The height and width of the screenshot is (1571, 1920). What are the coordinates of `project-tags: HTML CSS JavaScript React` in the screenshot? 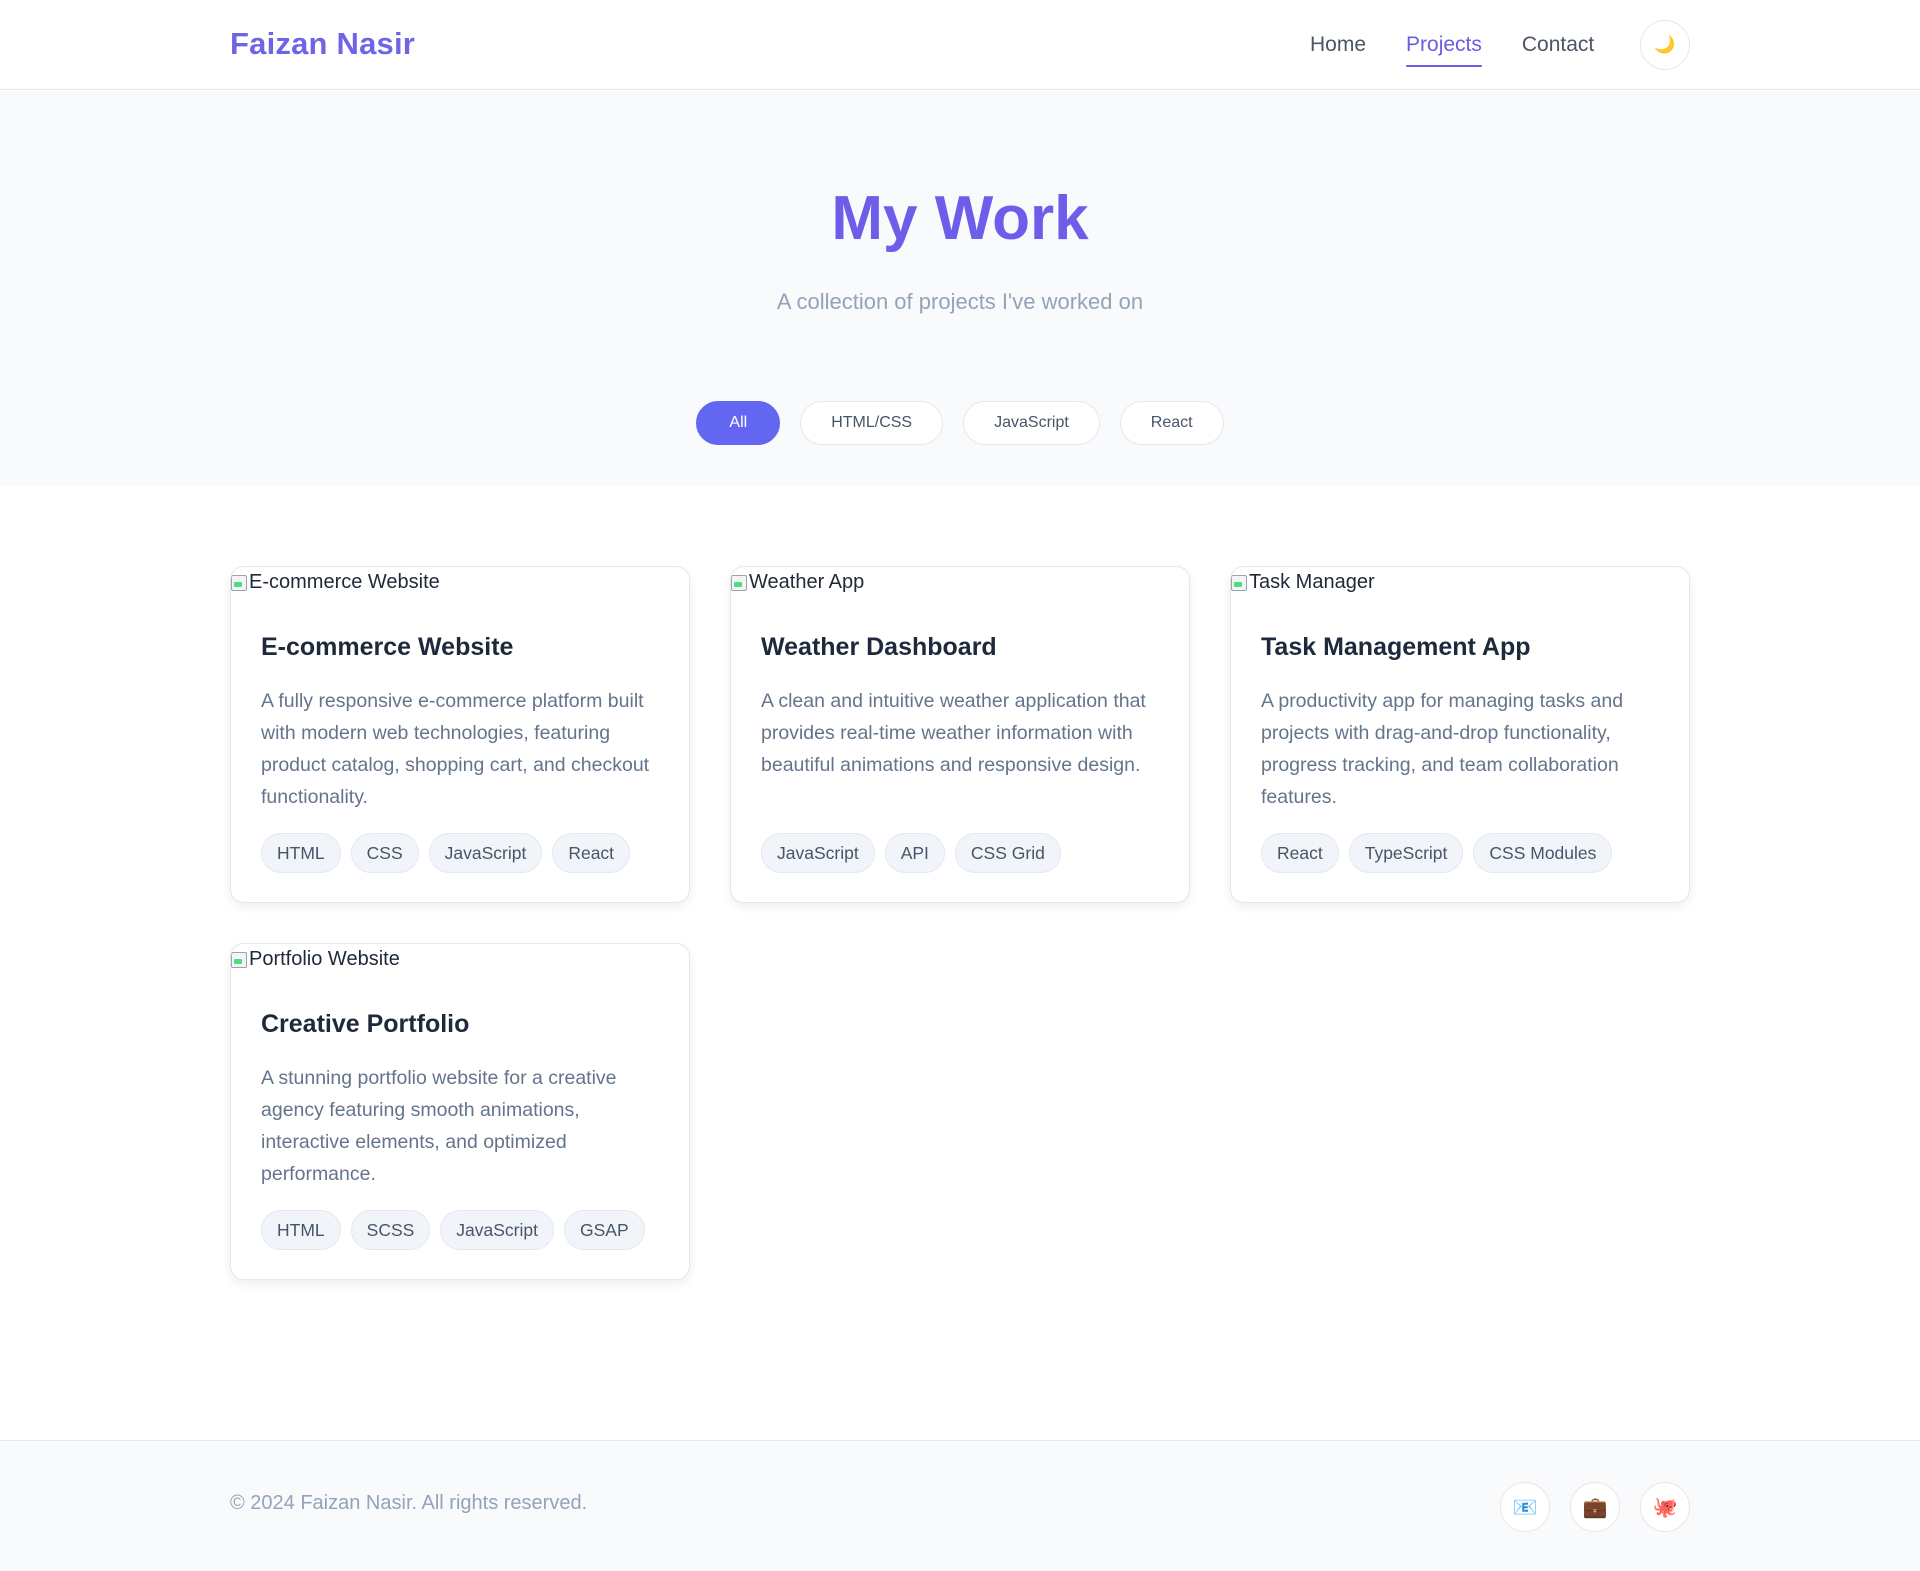 It's located at (446, 853).